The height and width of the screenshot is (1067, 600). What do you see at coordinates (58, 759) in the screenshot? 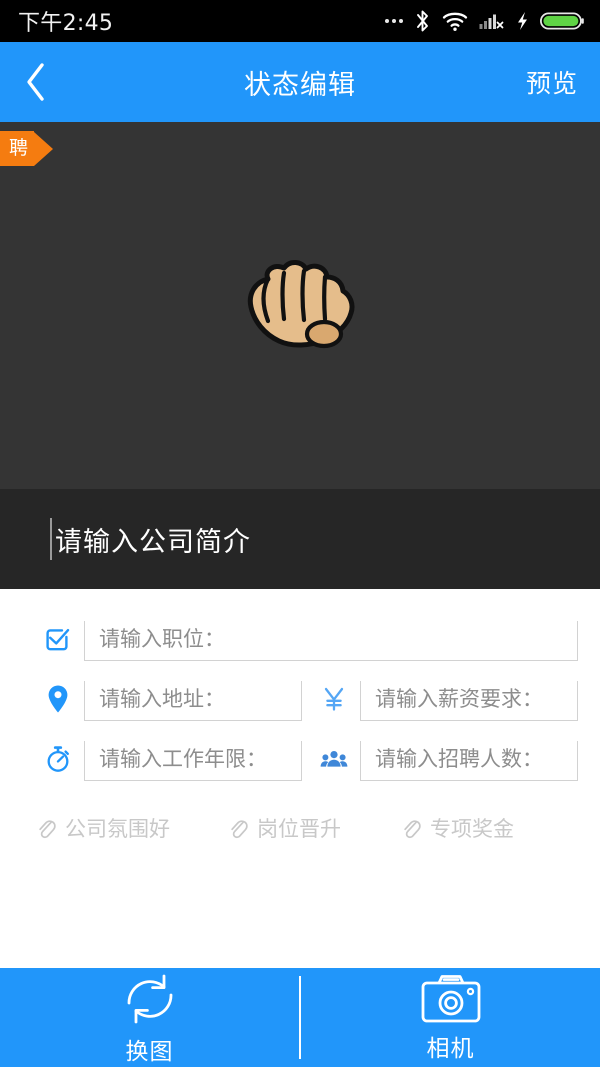
I see `stopwatch-icon` at bounding box center [58, 759].